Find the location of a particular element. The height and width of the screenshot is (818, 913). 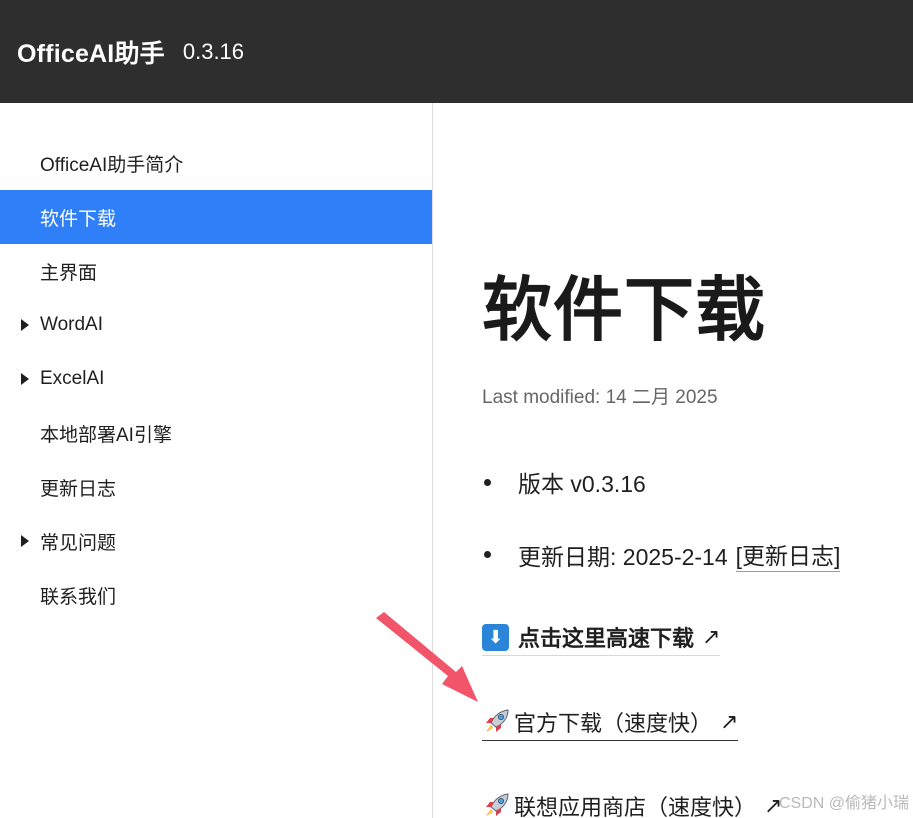

fast-download-link: ⬇ 点击这里高速下载 ↗ is located at coordinates (601, 638).